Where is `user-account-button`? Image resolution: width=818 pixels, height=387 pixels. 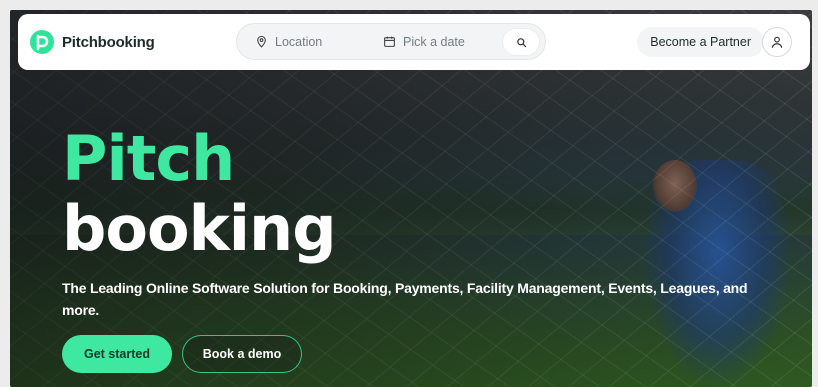 user-account-button is located at coordinates (777, 42).